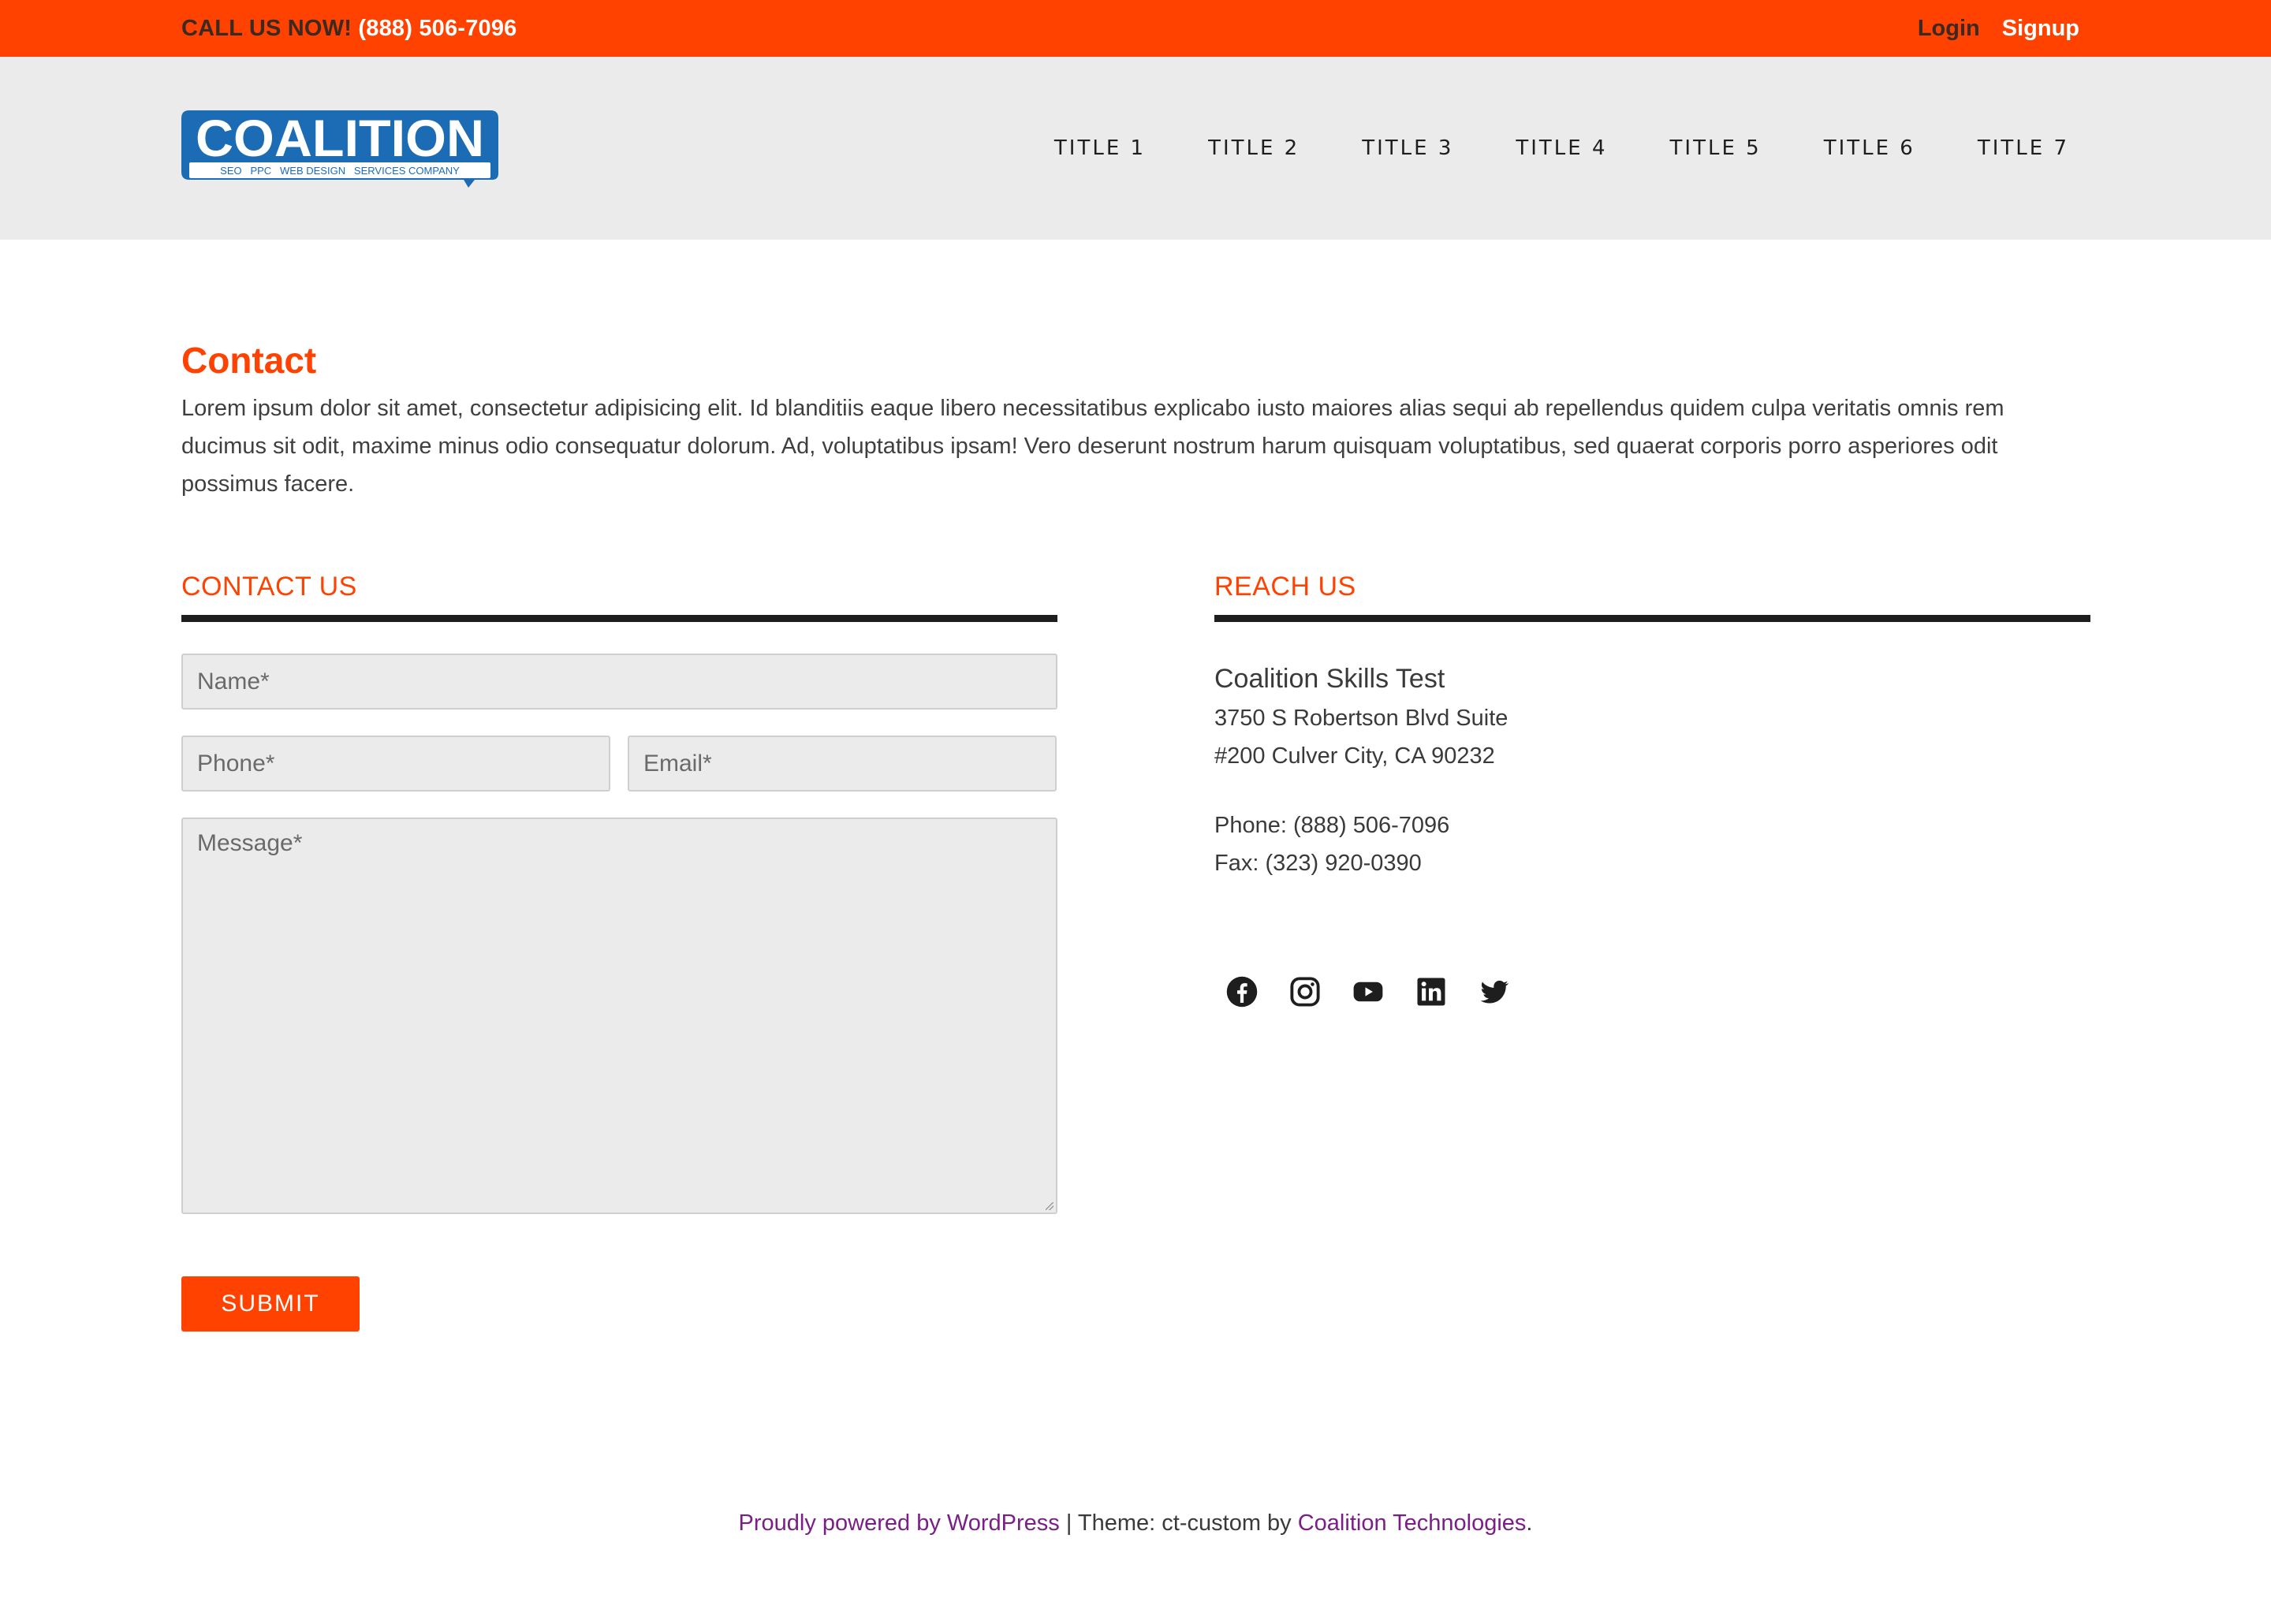  Describe the element at coordinates (2041, 29) in the screenshot. I see `signup-link: Signup` at that location.